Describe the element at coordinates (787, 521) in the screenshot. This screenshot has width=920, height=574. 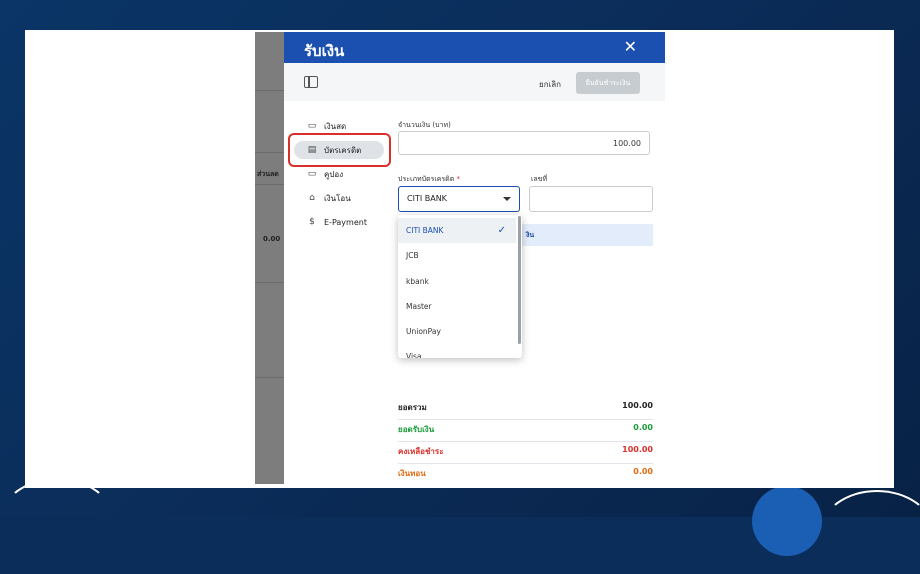
I see `decorative-circle` at that location.